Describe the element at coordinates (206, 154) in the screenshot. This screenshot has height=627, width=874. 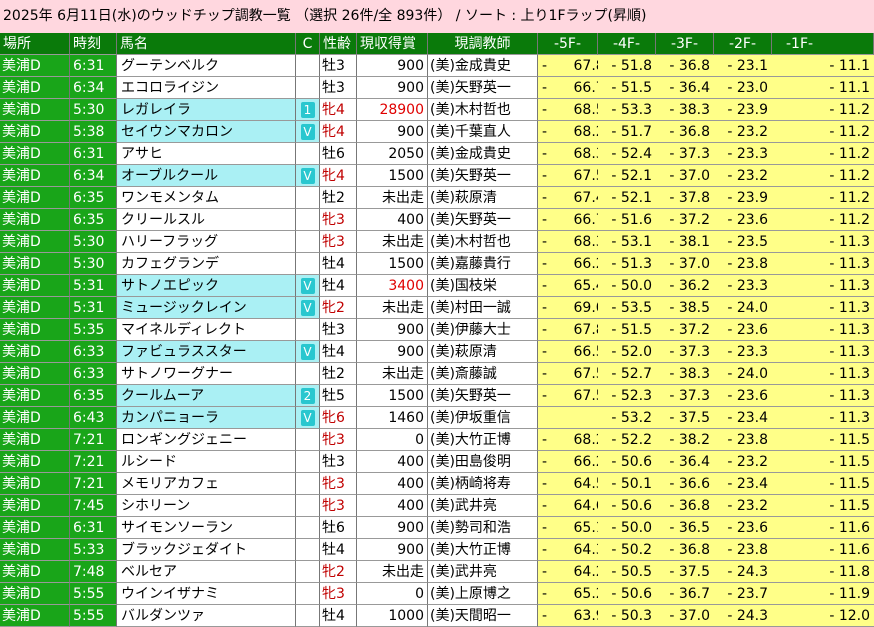
I see `cell-horse-name: アサヒ` at that location.